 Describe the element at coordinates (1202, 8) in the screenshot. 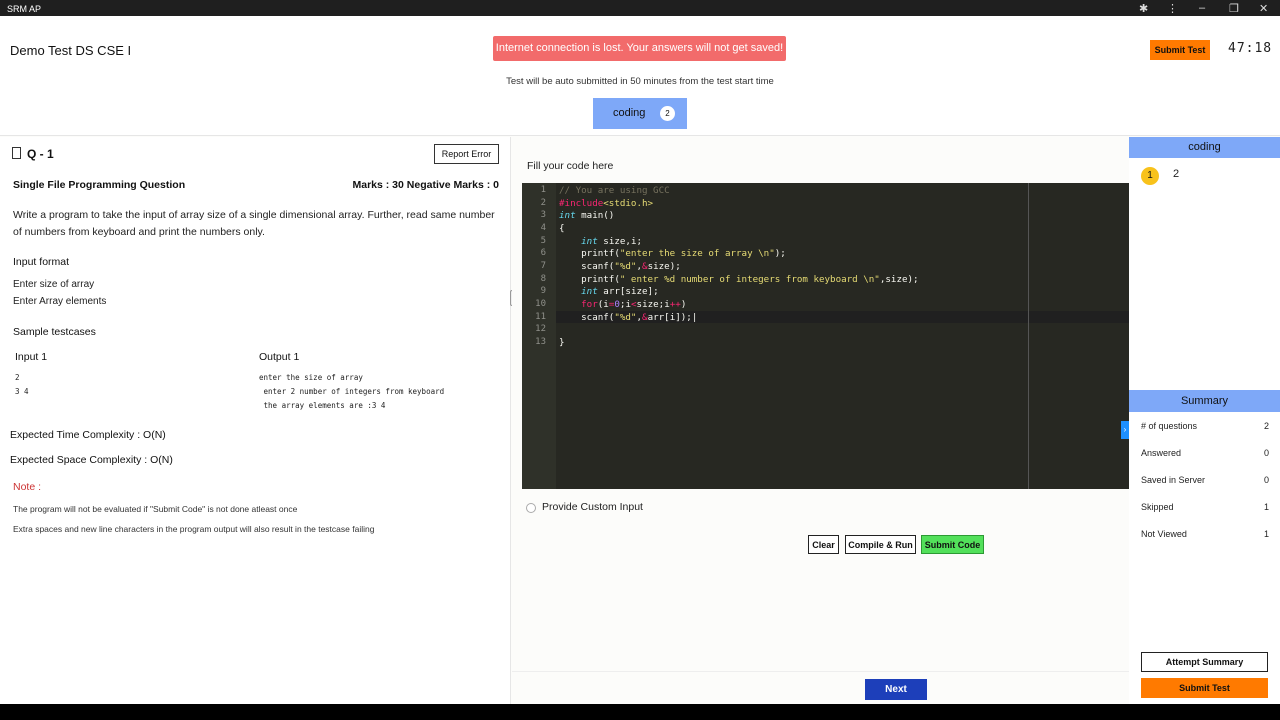

I see `minimize-icon: –` at that location.